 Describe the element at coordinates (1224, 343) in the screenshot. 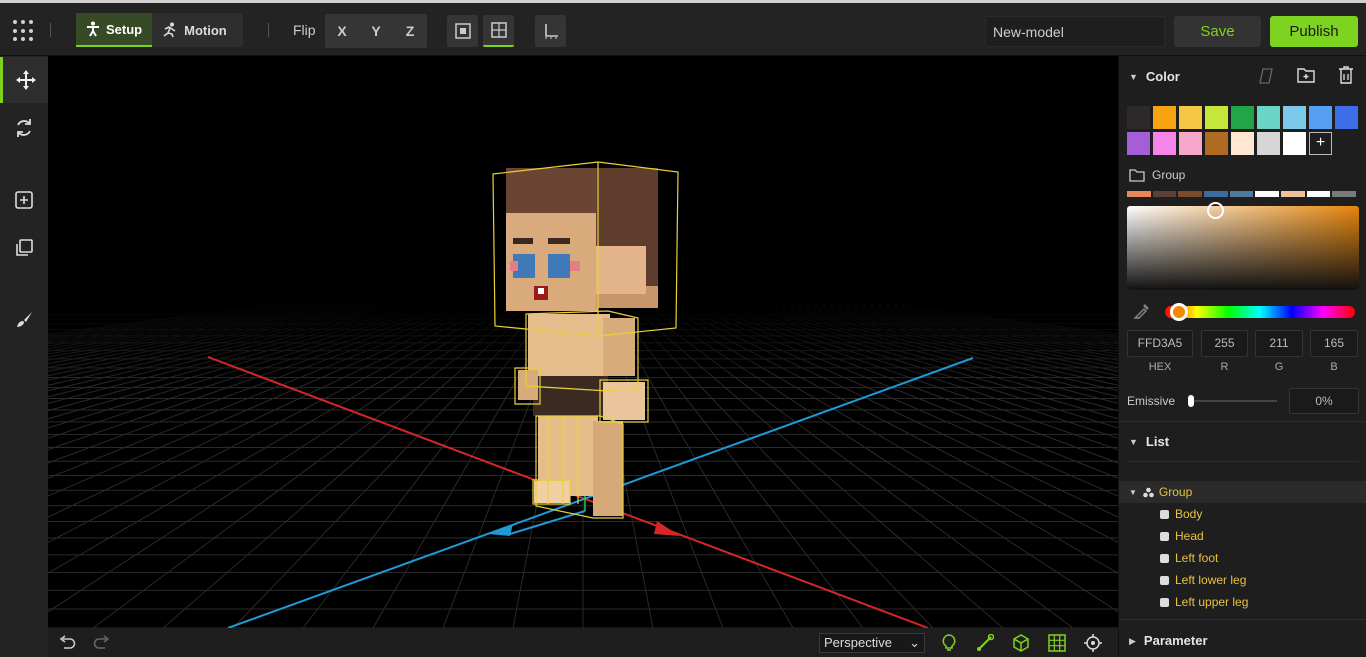

I see `red-input: 255` at that location.